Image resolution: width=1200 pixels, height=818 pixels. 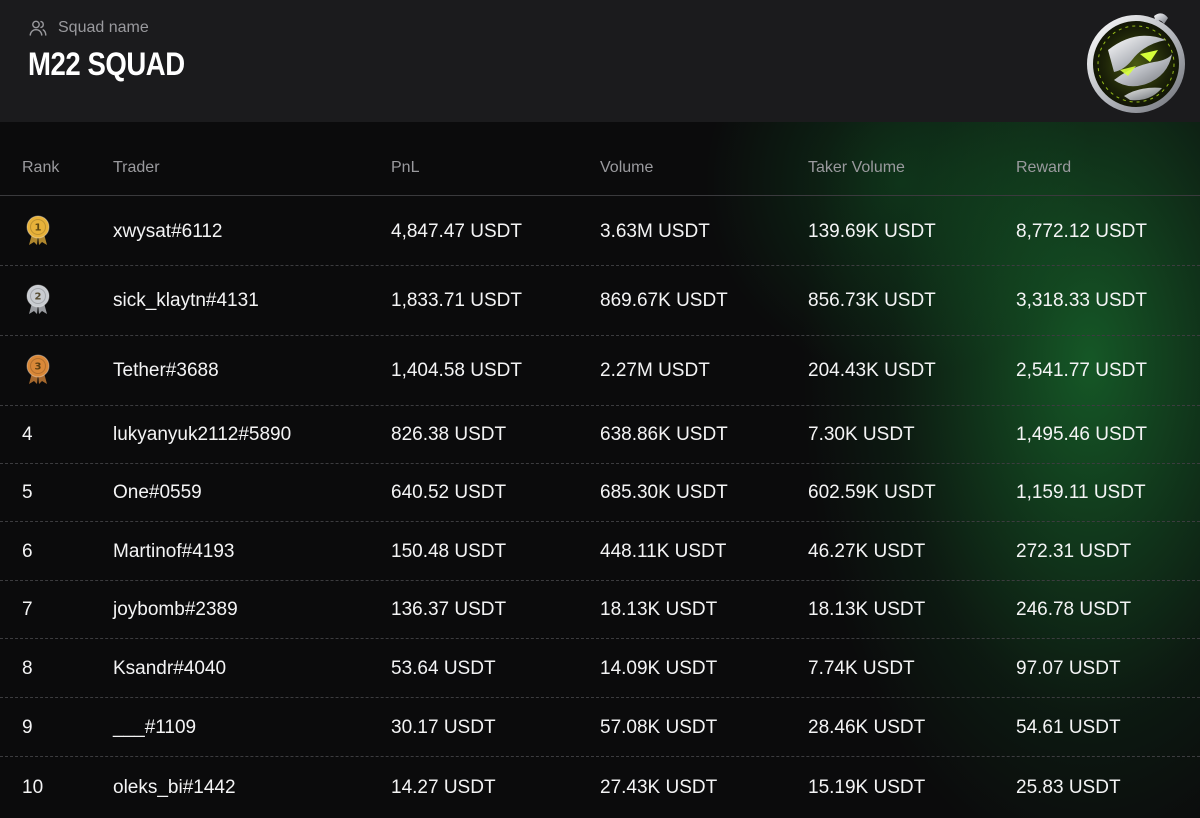 What do you see at coordinates (157, 492) in the screenshot?
I see `trader-cell: One#0559` at bounding box center [157, 492].